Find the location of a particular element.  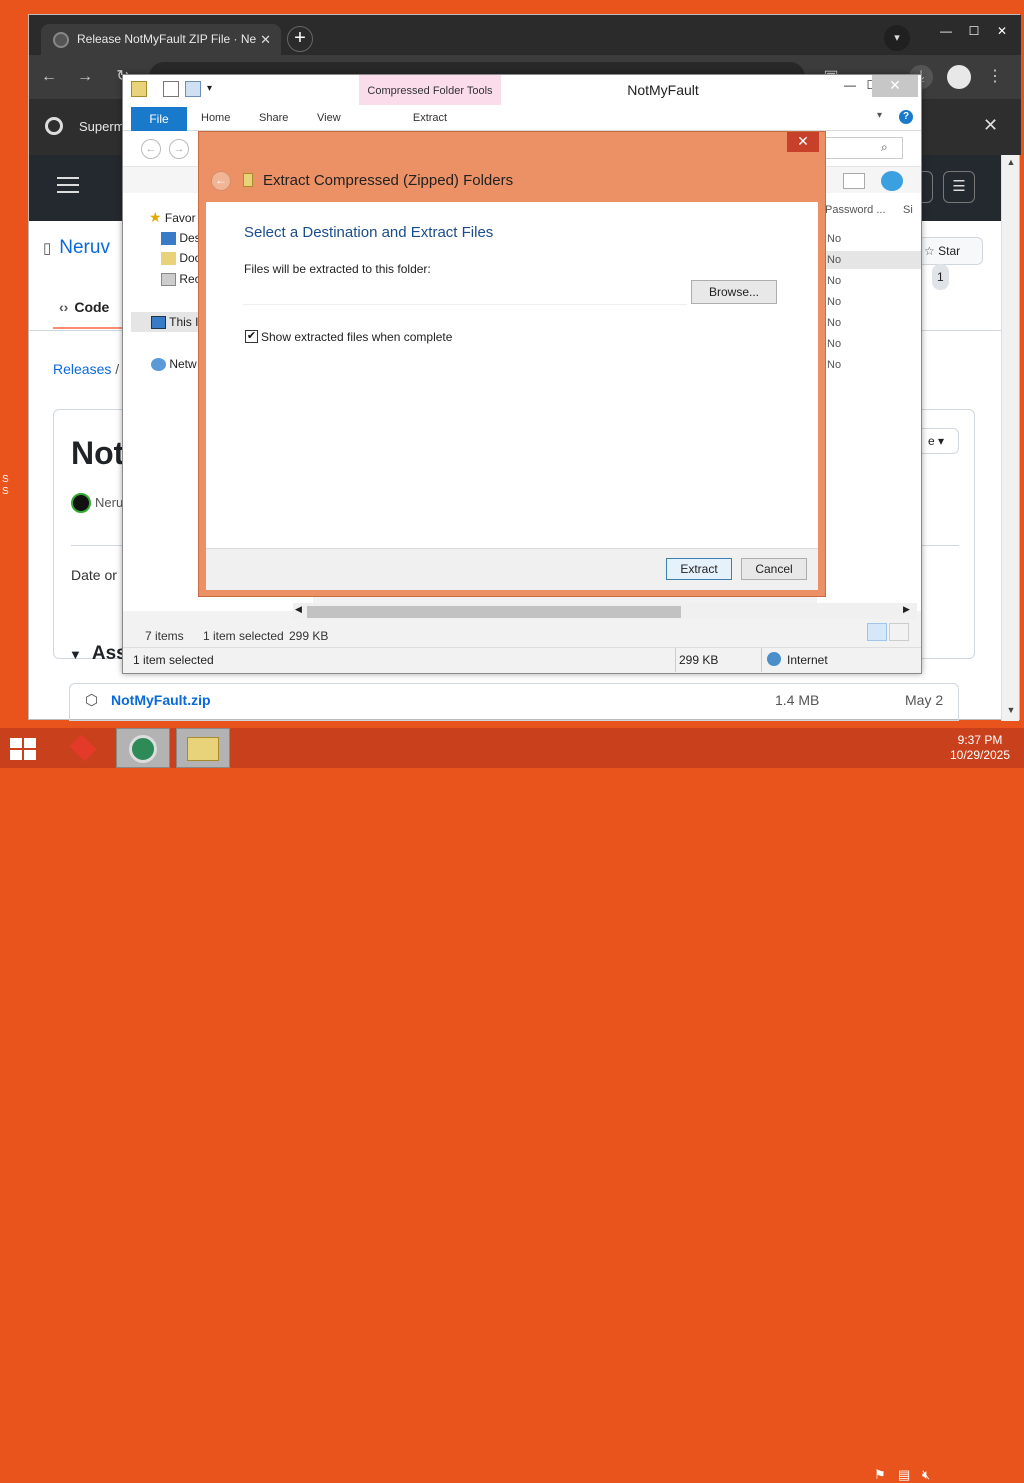

scroll-down-icon: ▼ is located at coordinates (1011, 710).